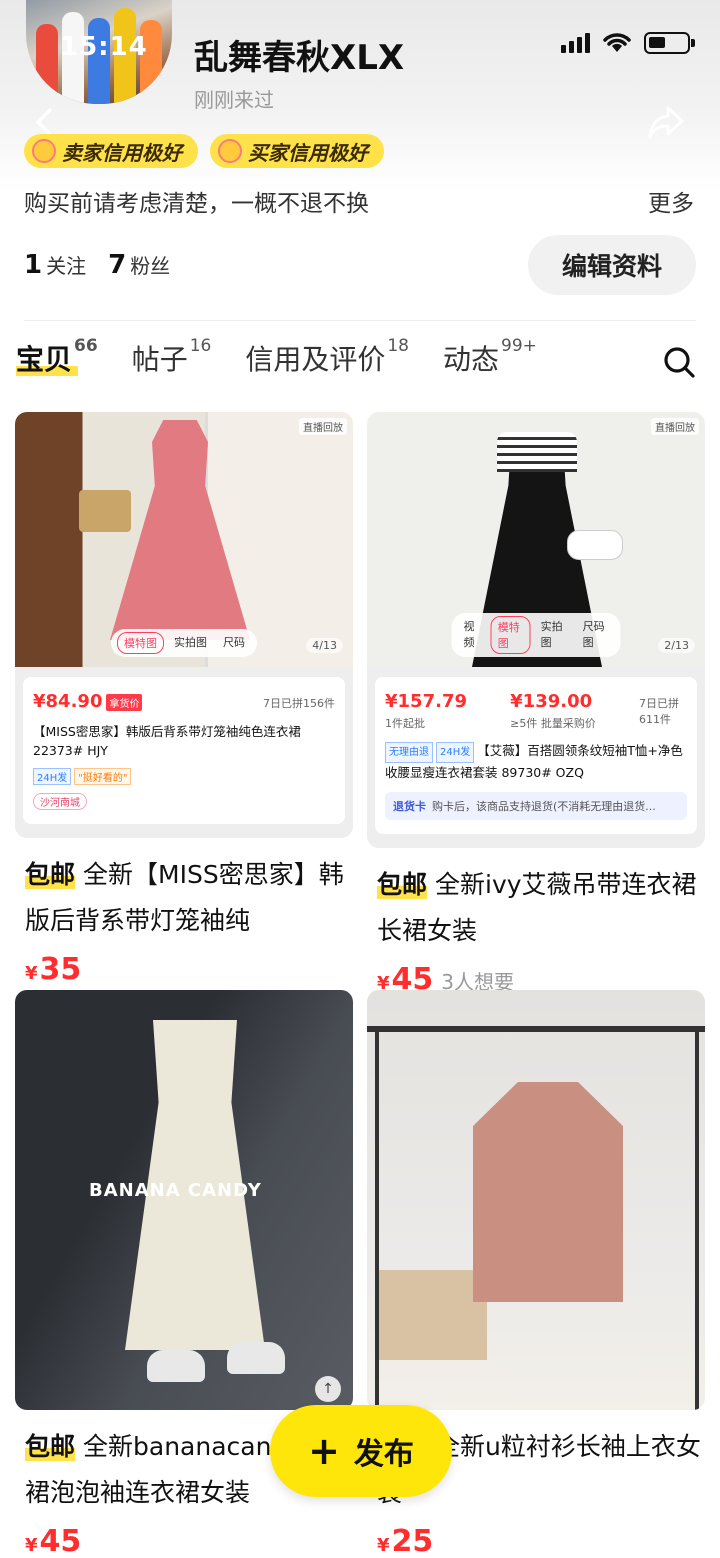  Describe the element at coordinates (676, 645) in the screenshot. I see `image-counter: 2/13` at that location.